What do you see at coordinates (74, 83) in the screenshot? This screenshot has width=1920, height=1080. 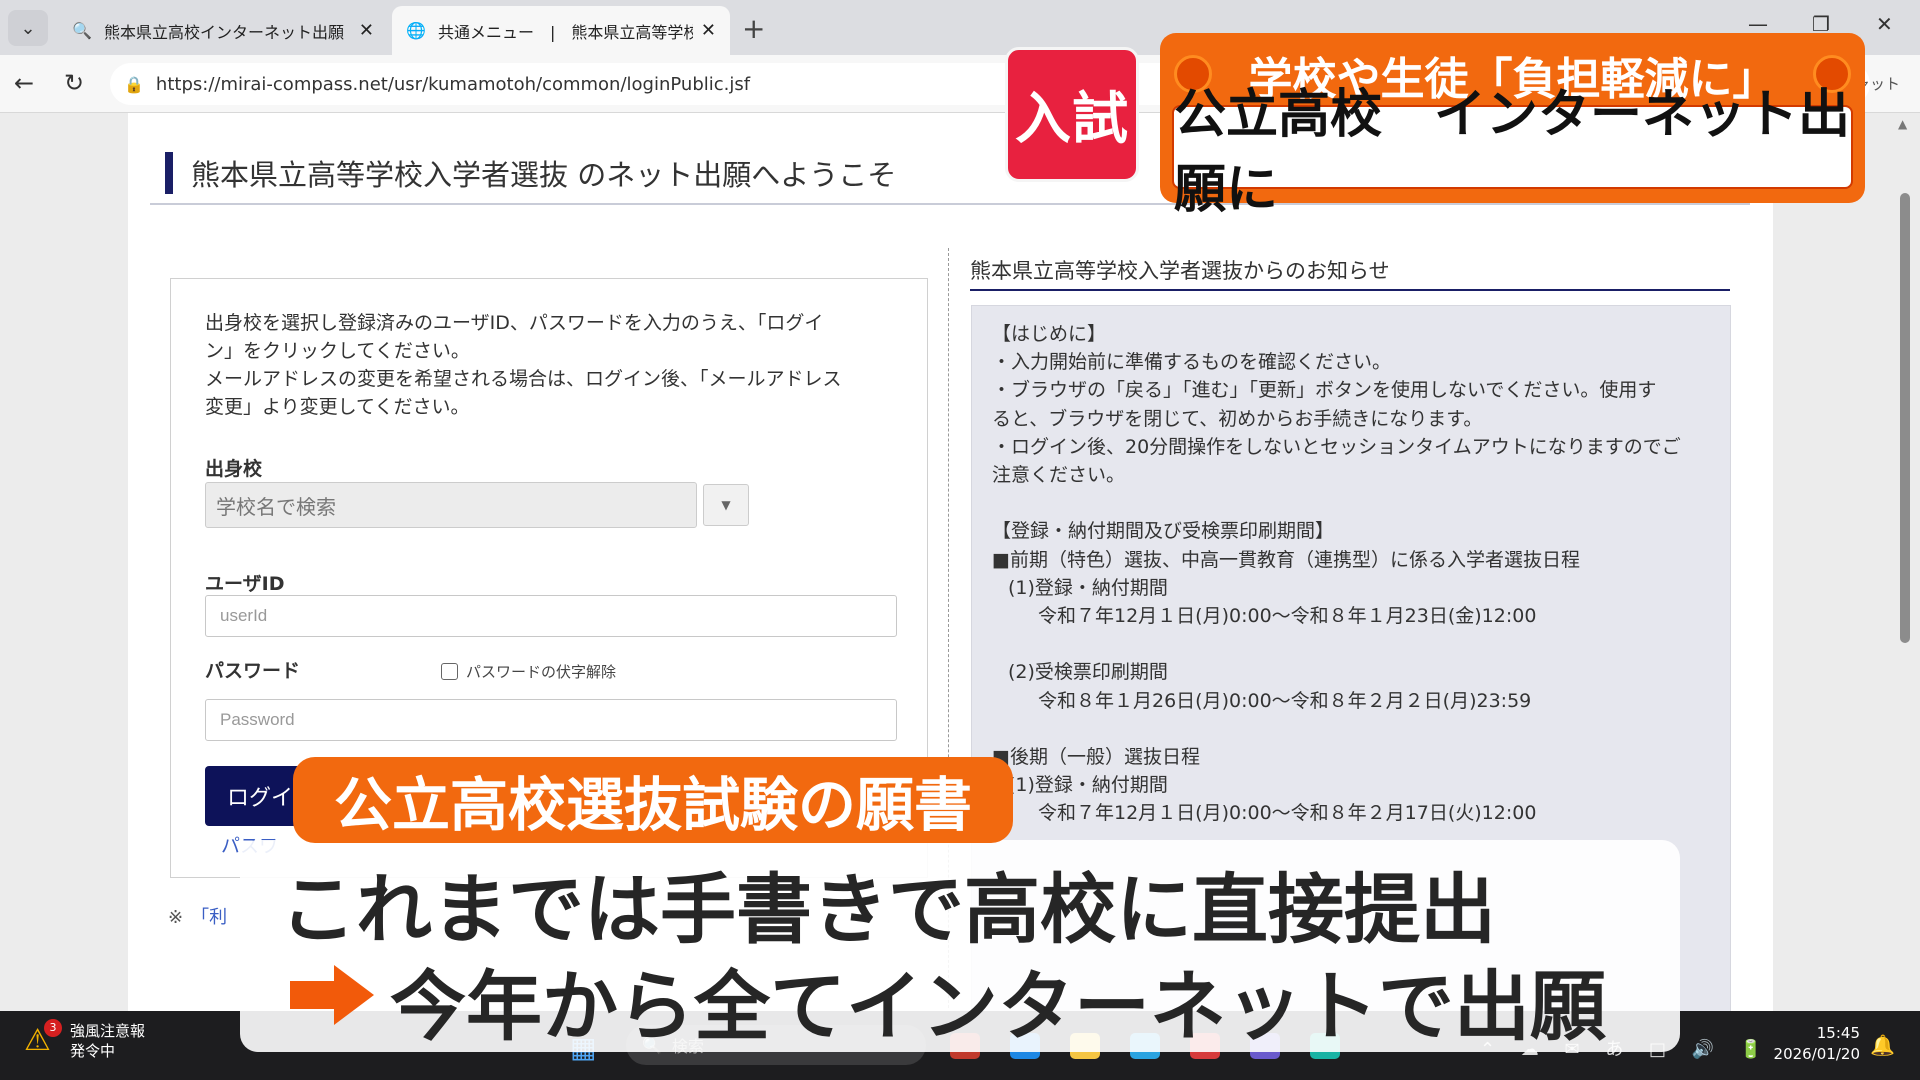 I see `reload-icon: ↻` at bounding box center [74, 83].